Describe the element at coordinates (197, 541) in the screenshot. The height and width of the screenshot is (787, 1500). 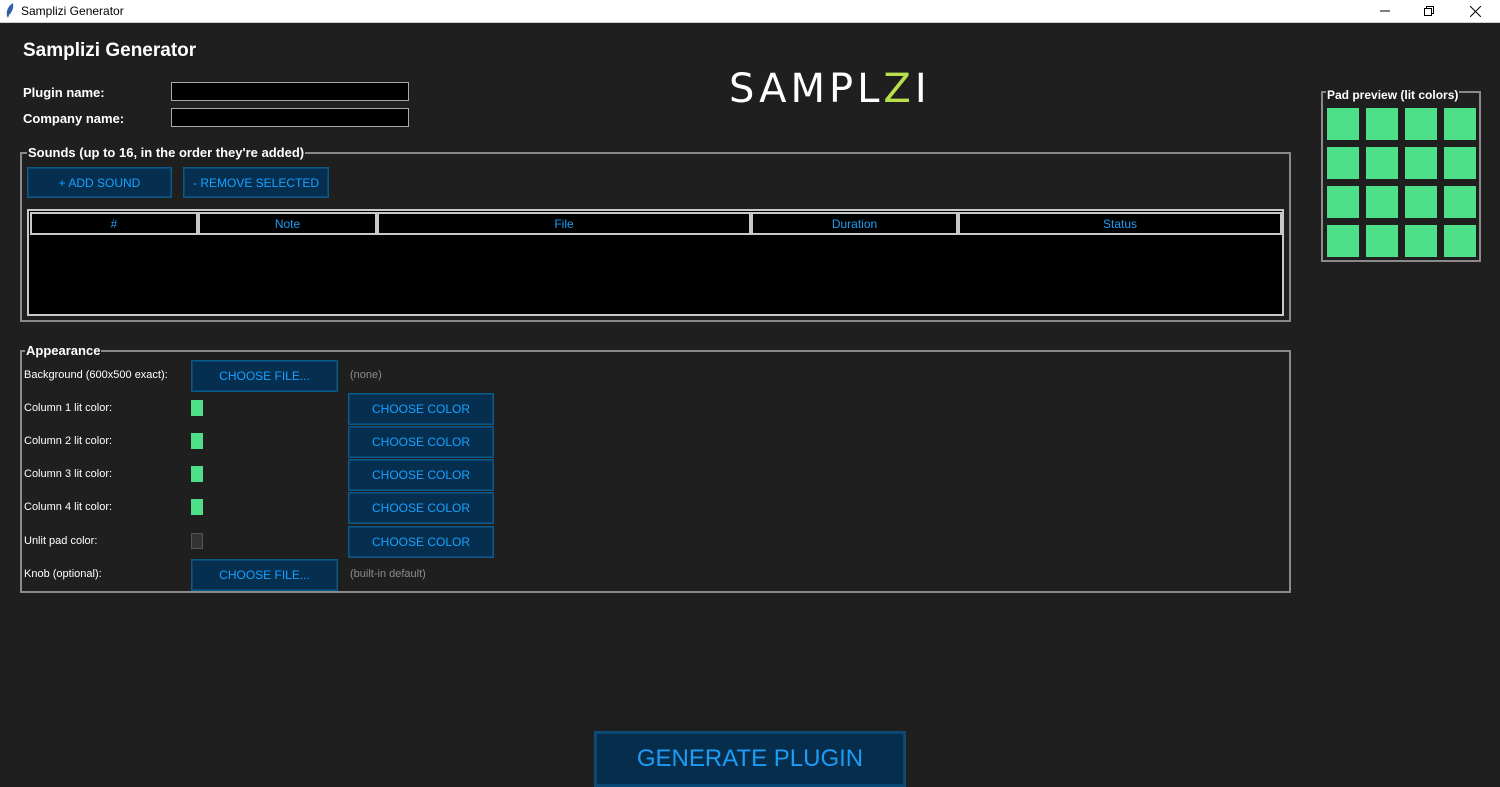
I see `unlit-pad-color-swatch` at that location.